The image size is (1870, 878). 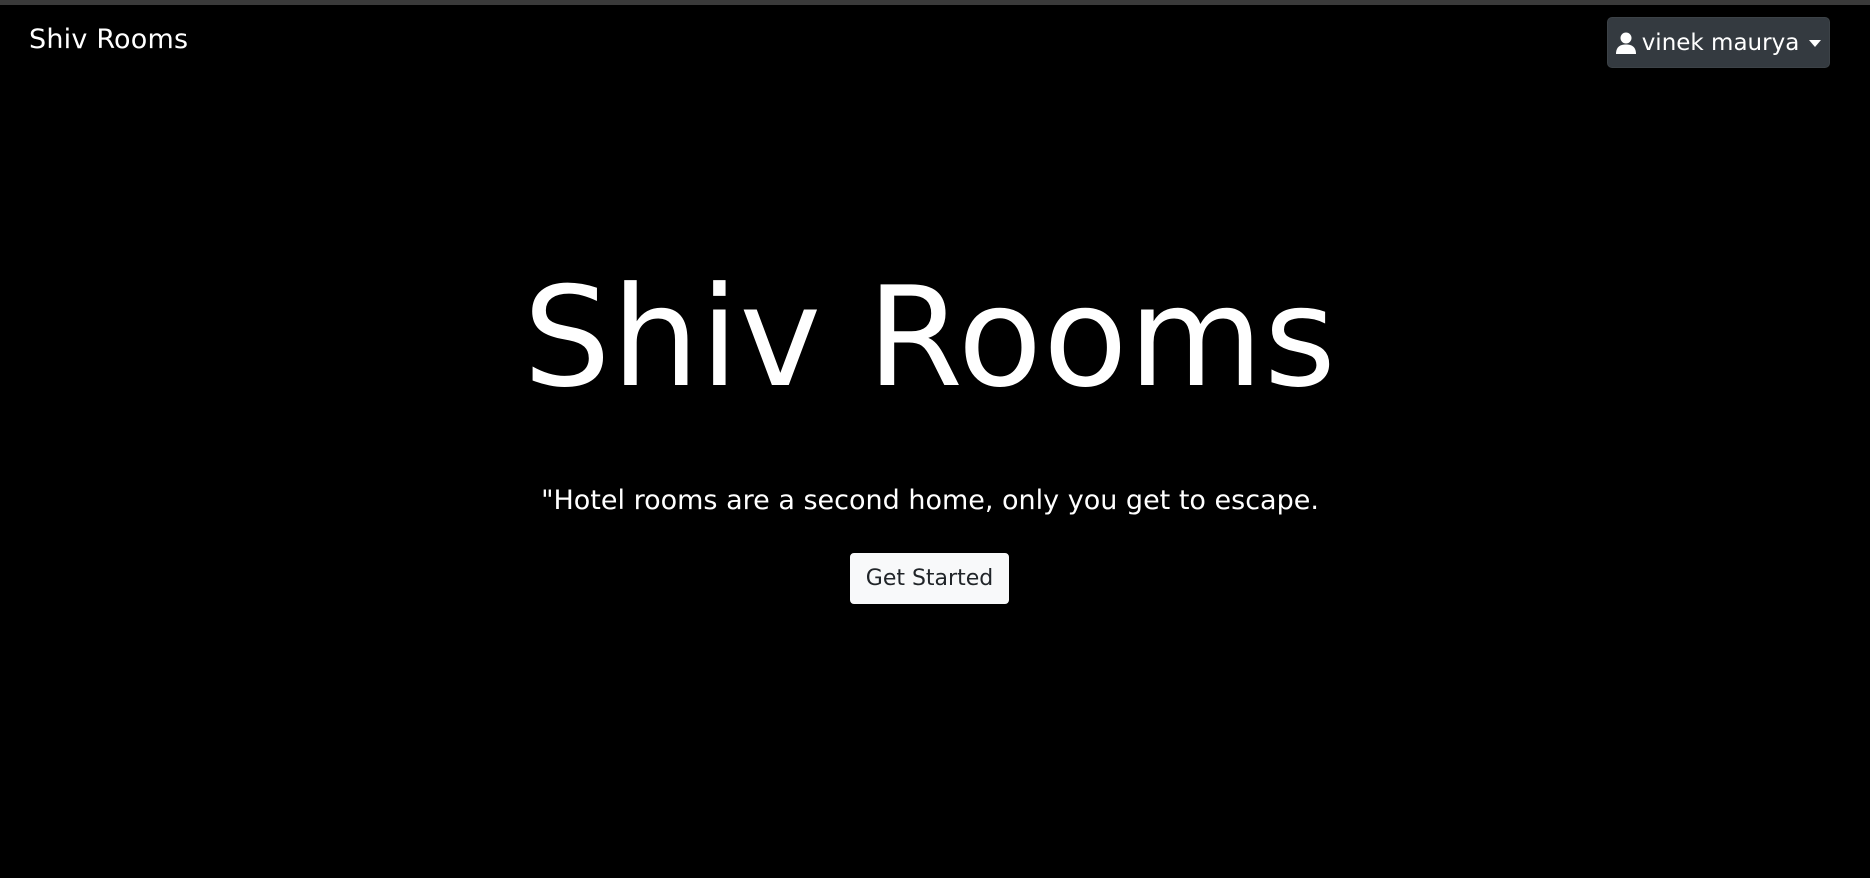 I want to click on caret-down-icon, so click(x=1815, y=43).